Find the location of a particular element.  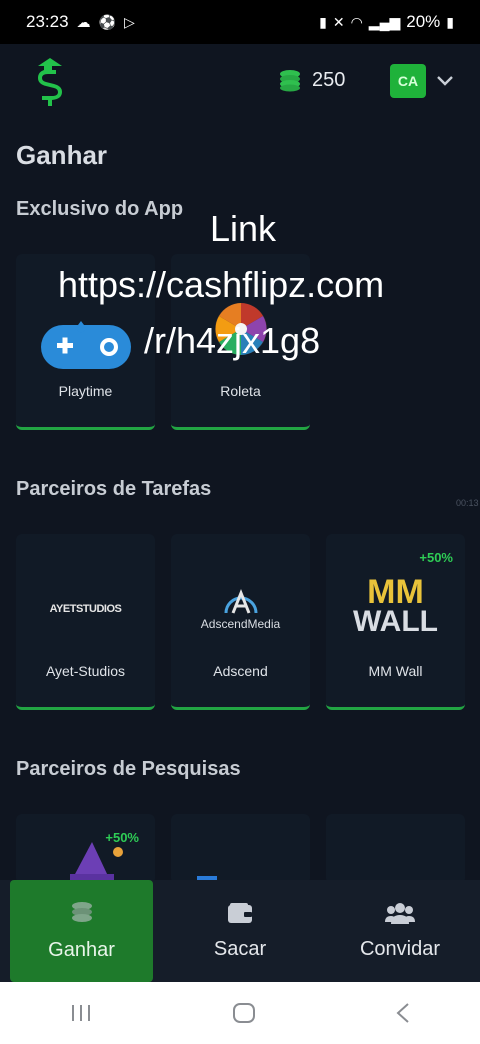

nav-ganhar: Ganhar is located at coordinates (81, 931).